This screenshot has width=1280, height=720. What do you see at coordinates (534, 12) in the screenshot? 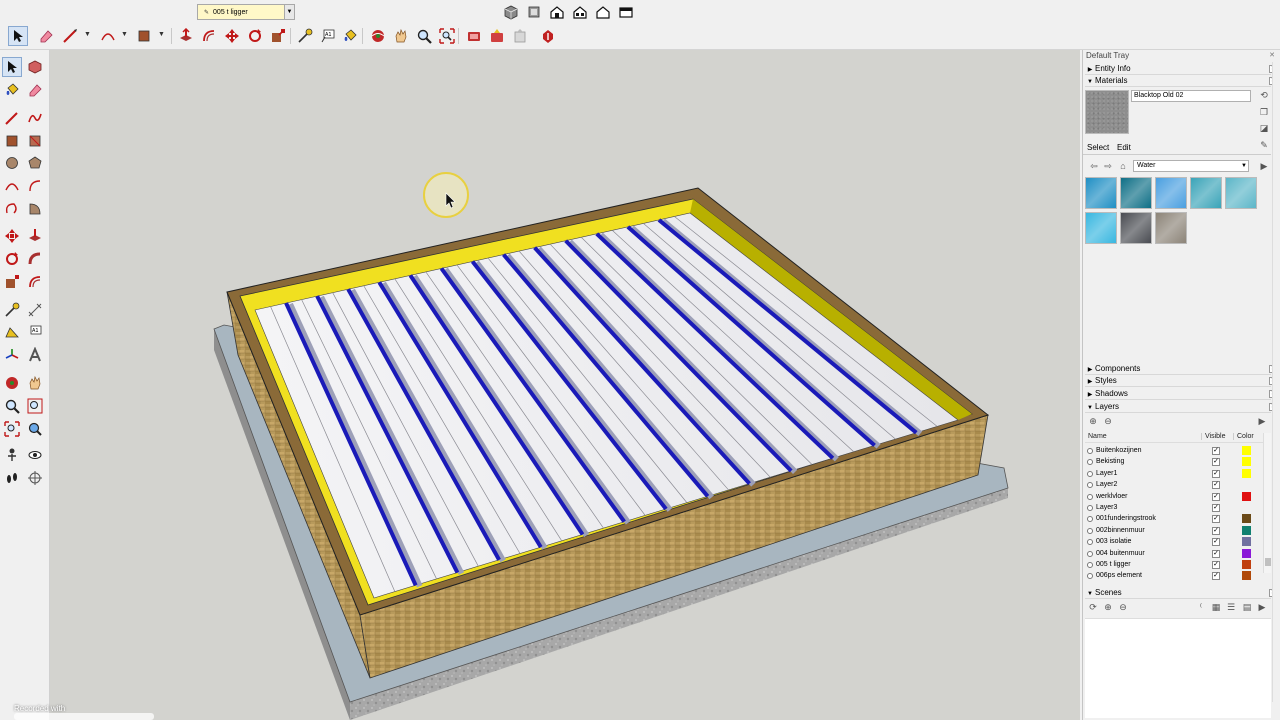
I see `top-view-icon` at bounding box center [534, 12].